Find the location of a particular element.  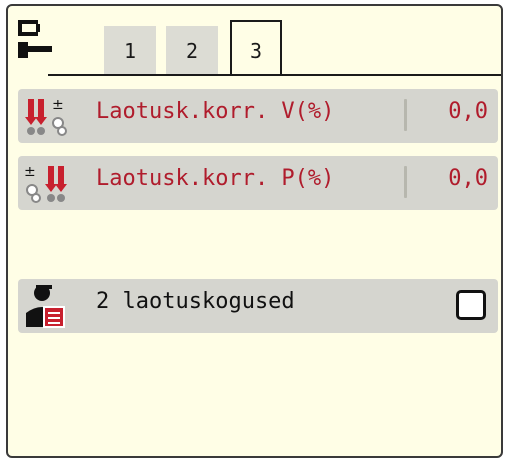

spread-correction-right-label: Laotusk.korr. P(%) is located at coordinates (215, 178).